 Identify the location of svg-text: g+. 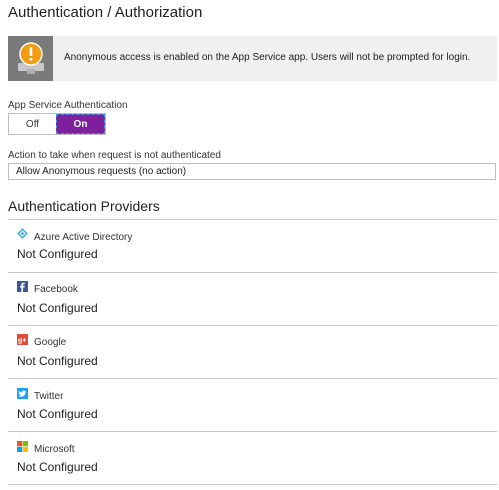
(22, 340).